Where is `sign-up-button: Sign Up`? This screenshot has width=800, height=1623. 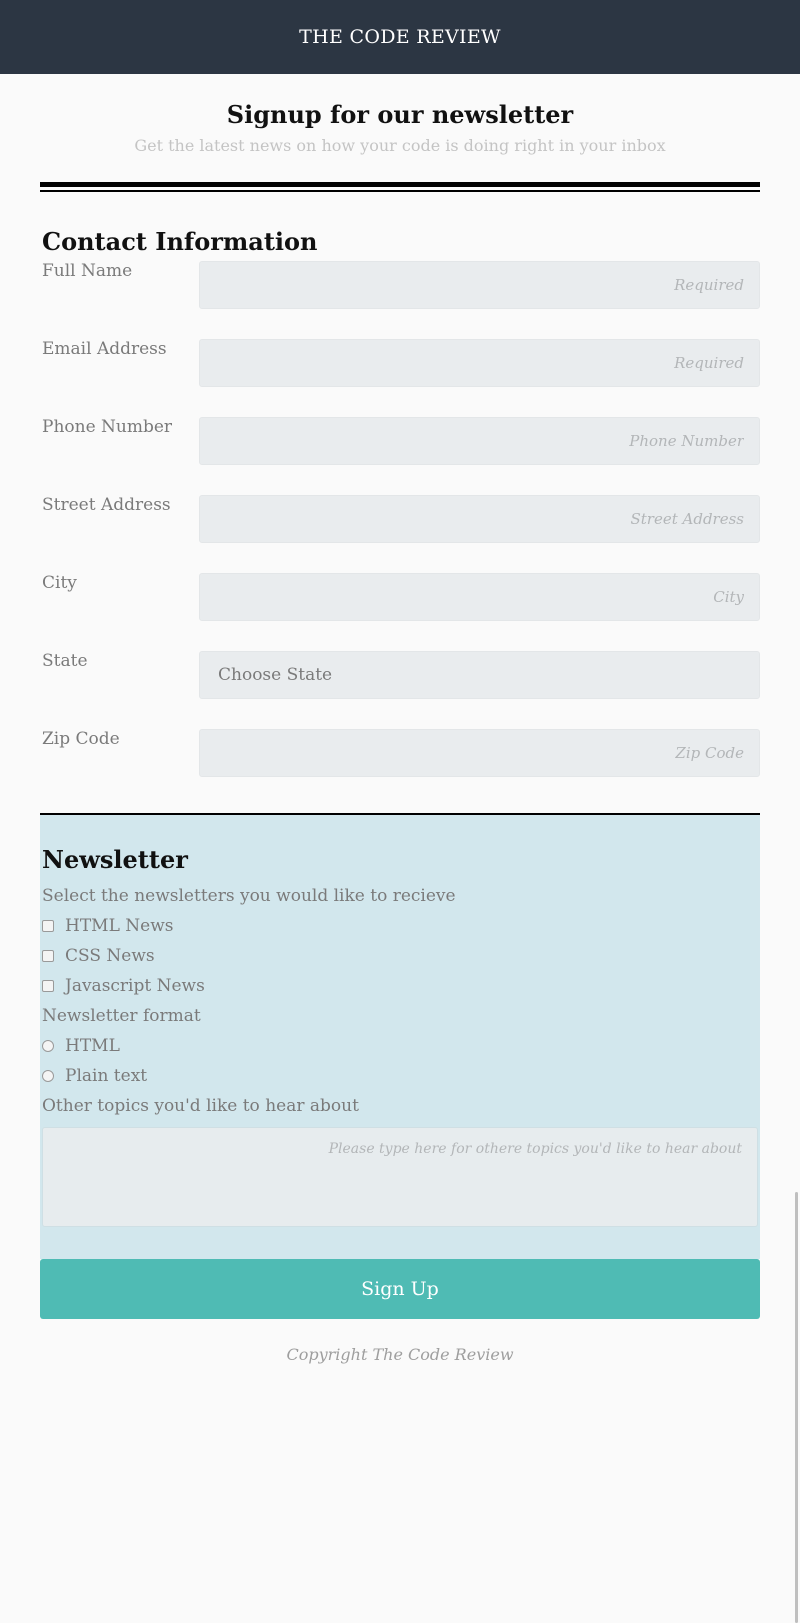 sign-up-button: Sign Up is located at coordinates (400, 1289).